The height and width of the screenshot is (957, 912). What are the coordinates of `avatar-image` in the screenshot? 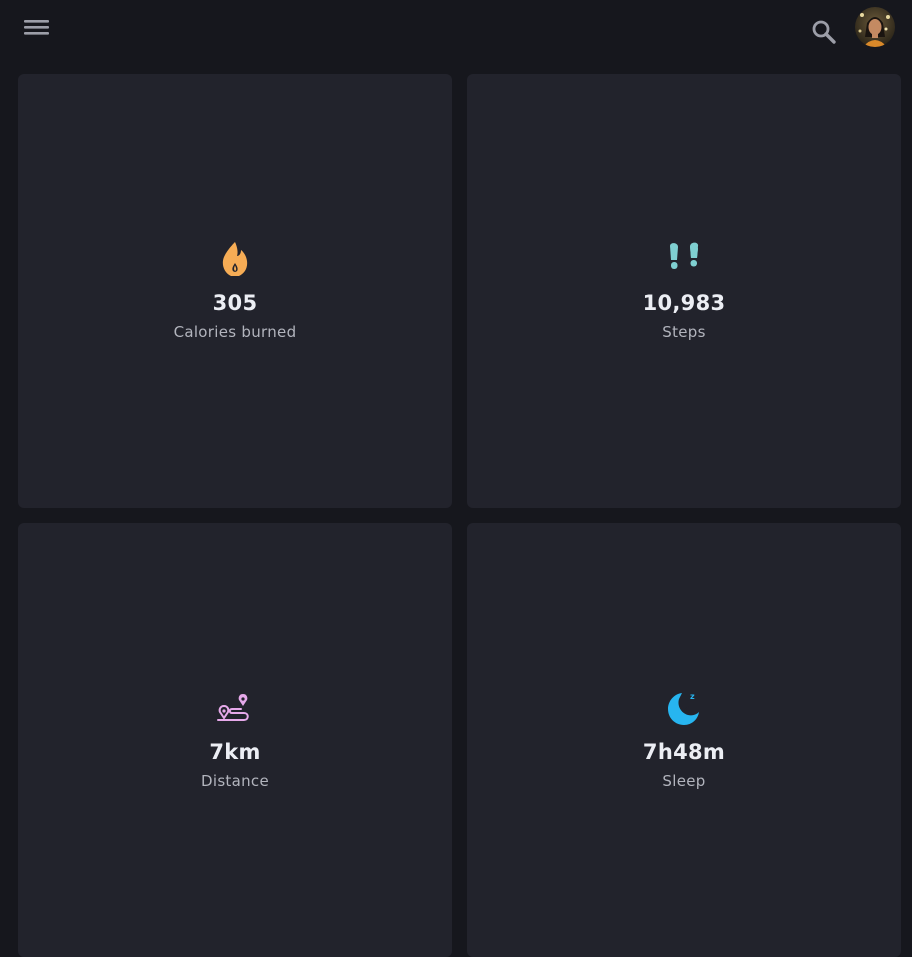 It's located at (875, 27).